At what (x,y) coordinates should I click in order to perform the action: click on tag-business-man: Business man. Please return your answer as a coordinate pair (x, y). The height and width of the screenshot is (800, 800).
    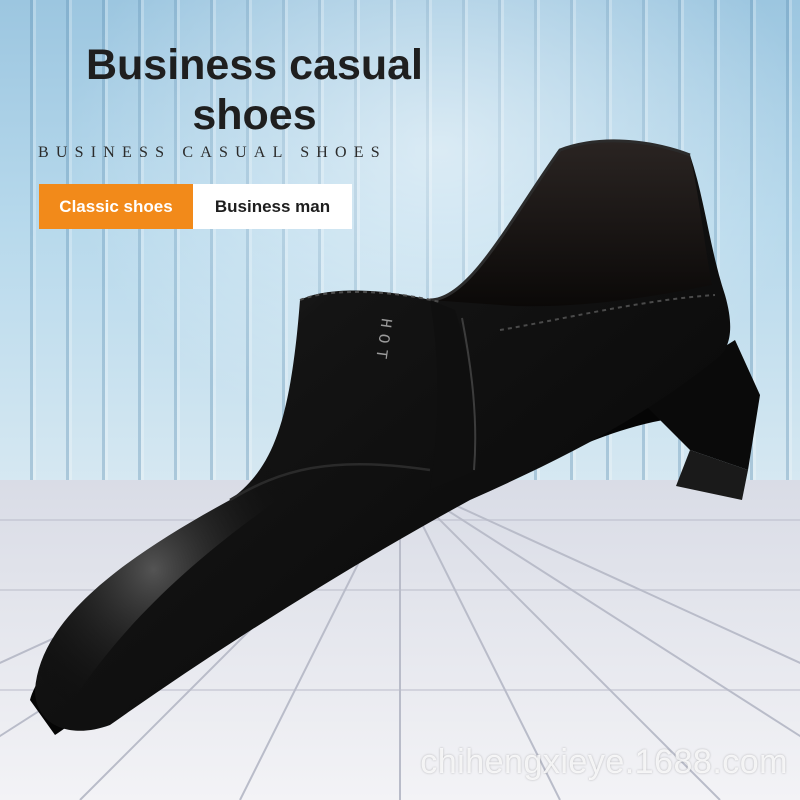
    Looking at the image, I should click on (272, 206).